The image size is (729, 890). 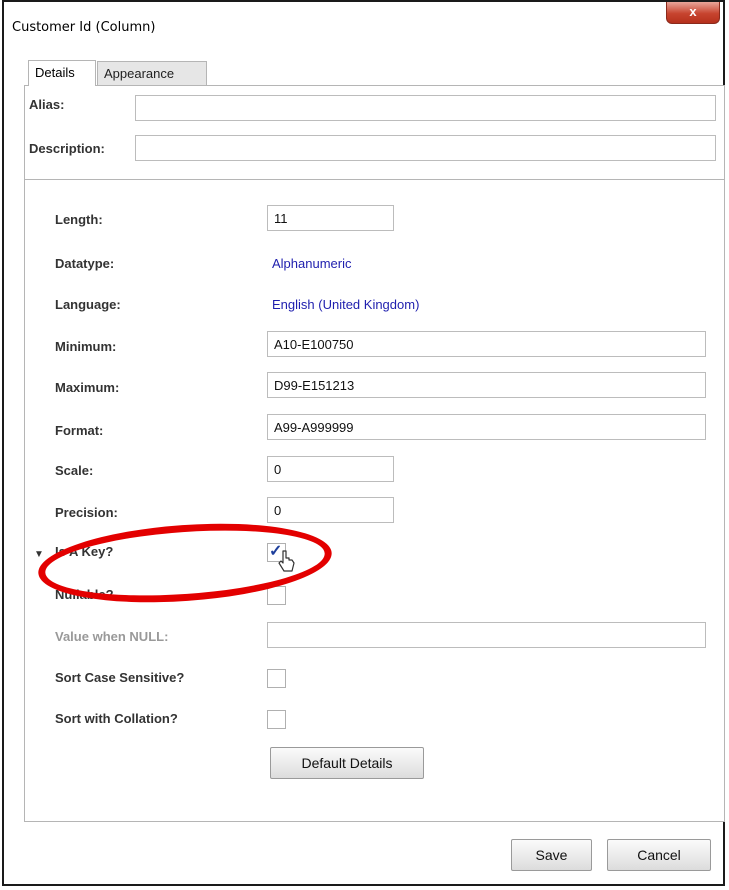 I want to click on sort-case-sensitive-checkbox, so click(x=276, y=678).